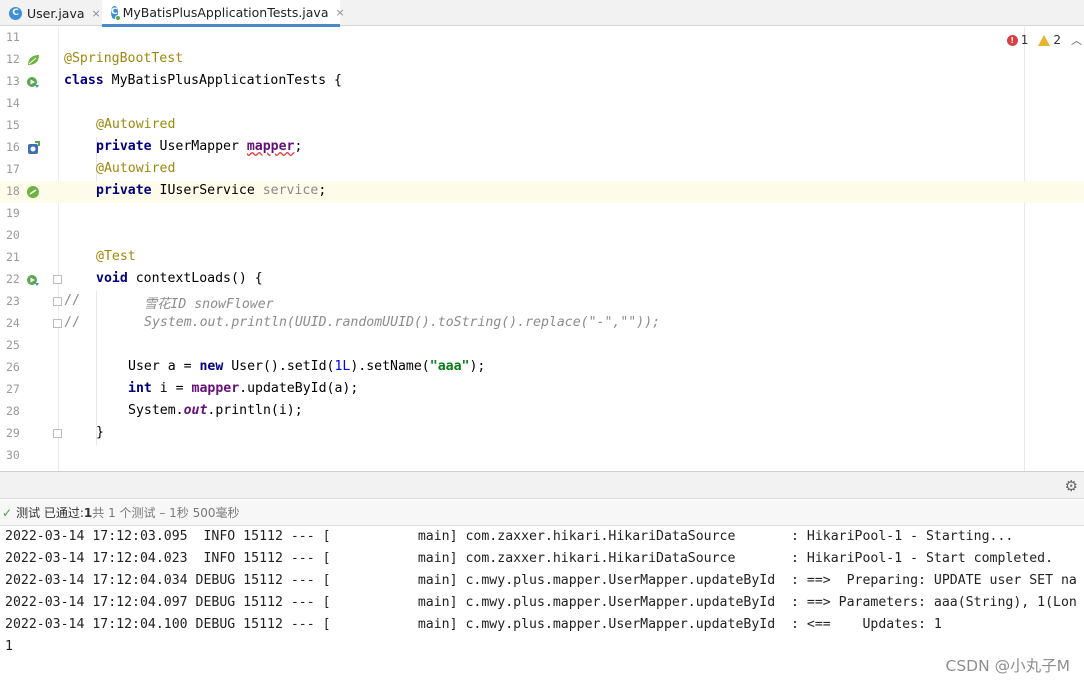  What do you see at coordinates (116, 13) in the screenshot?
I see `java-test-class-icon: C` at bounding box center [116, 13].